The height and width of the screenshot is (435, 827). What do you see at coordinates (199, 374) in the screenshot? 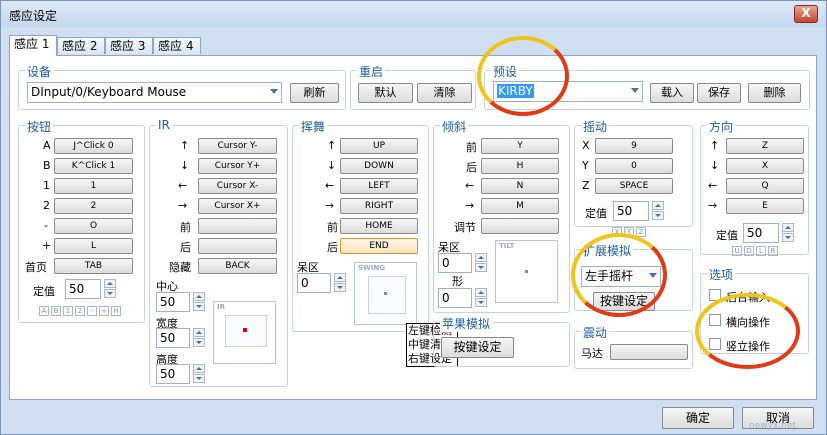
I see `ir-height-spinner` at bounding box center [199, 374].